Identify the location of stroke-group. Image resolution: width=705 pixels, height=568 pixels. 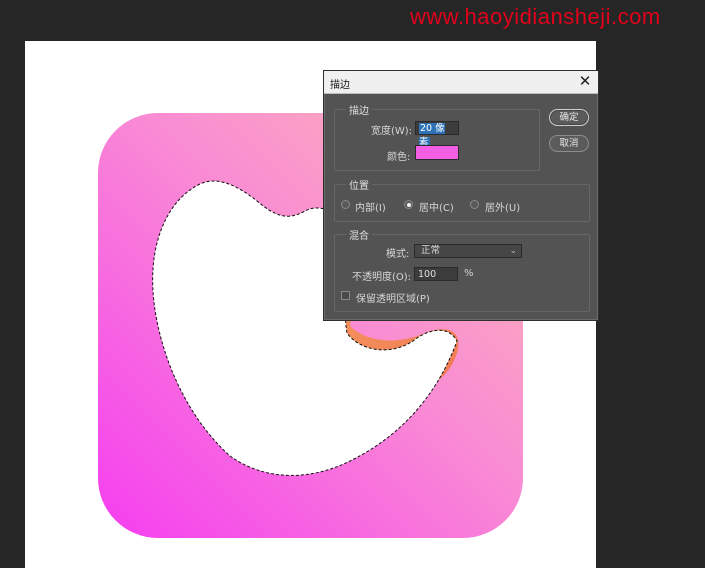
(437, 140).